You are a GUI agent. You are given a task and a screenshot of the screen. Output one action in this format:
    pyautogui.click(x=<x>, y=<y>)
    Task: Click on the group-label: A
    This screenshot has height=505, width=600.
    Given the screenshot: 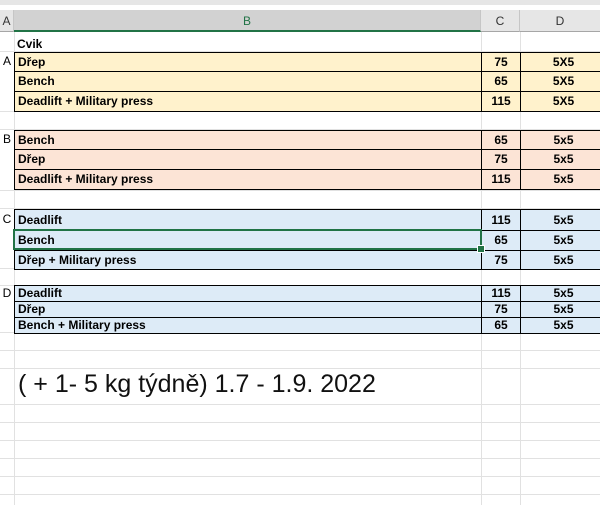 What is the action you would take?
    pyautogui.click(x=7, y=61)
    